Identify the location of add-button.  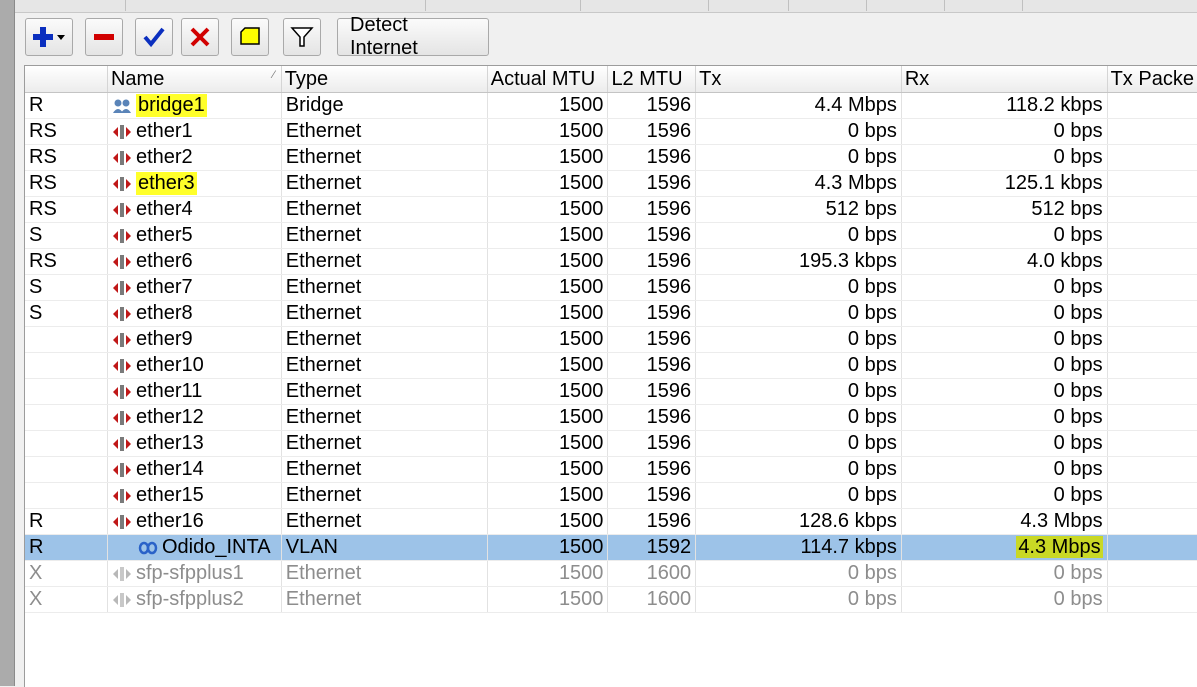
(49, 37).